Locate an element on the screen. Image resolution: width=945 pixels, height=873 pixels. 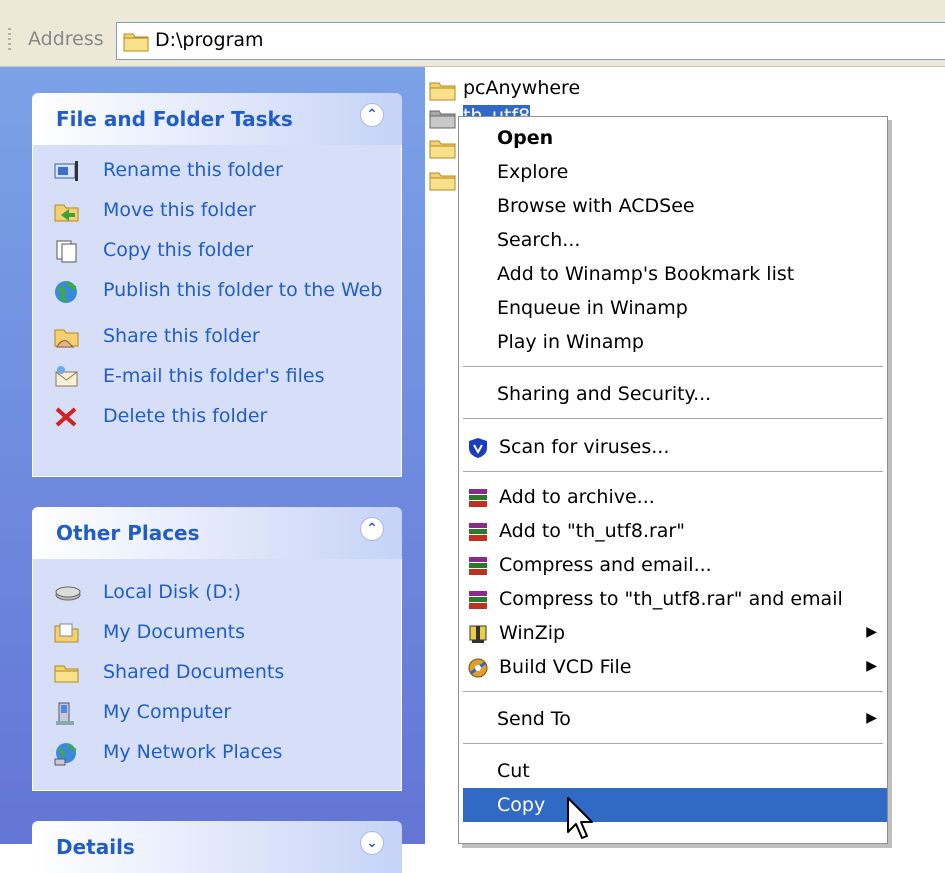
menu-item-enqueue-winamp: Enqueue in Winamp is located at coordinates (673, 308).